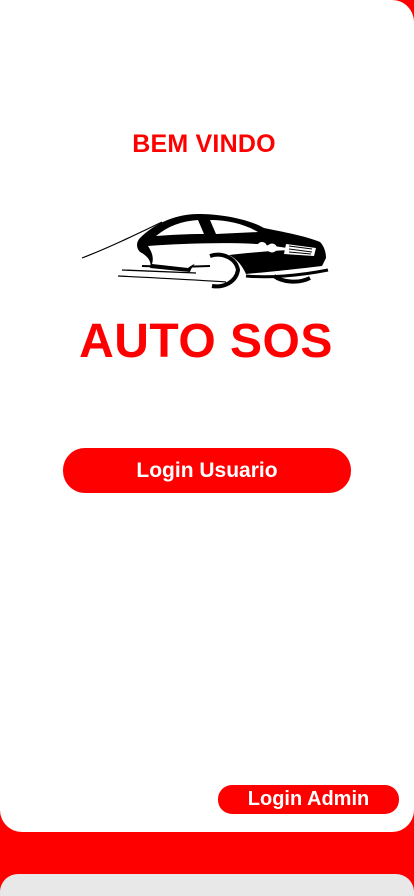 This screenshot has width=414, height=896. What do you see at coordinates (308, 799) in the screenshot?
I see `login-admin-button: Login Admin` at bounding box center [308, 799].